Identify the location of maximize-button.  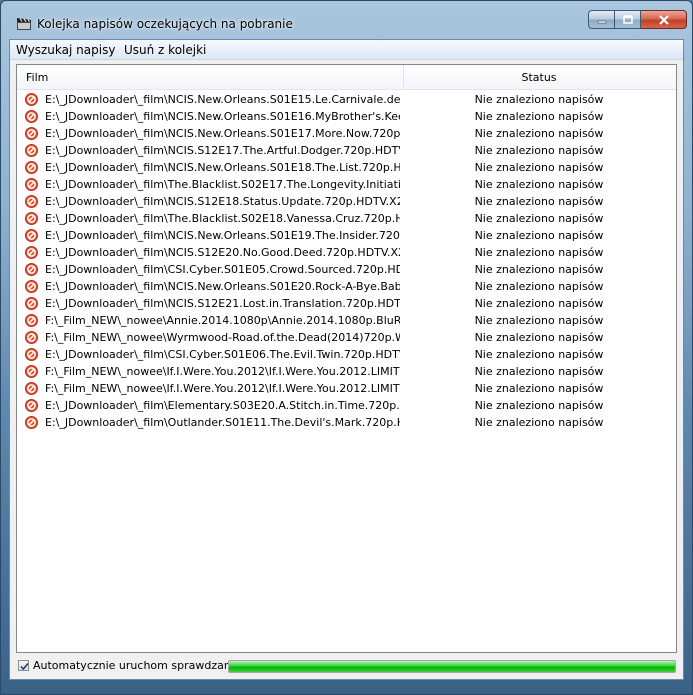
(628, 19).